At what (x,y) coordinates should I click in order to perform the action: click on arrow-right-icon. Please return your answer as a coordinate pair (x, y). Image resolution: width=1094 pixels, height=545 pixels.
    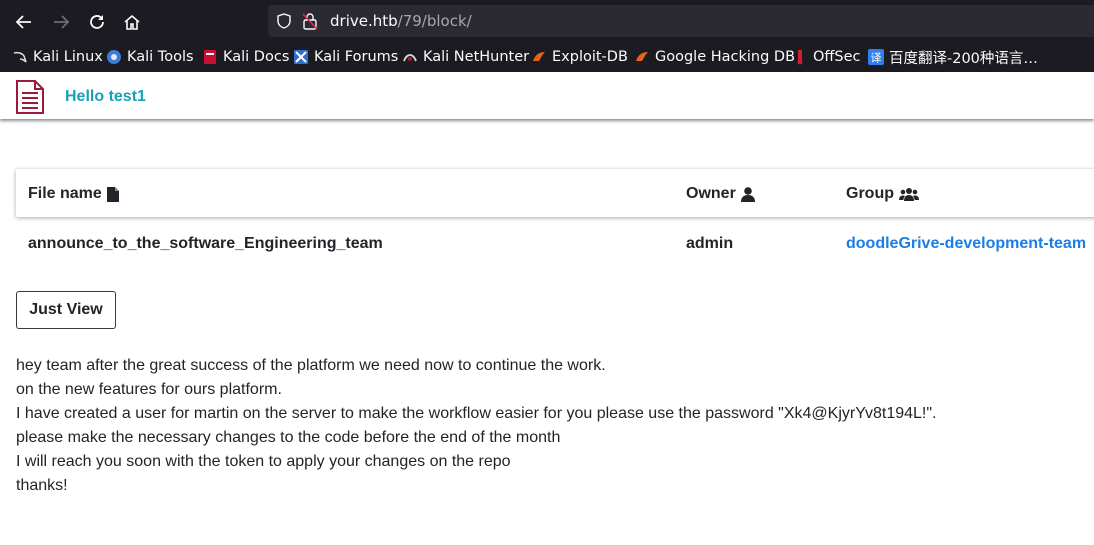
    Looking at the image, I should click on (62, 22).